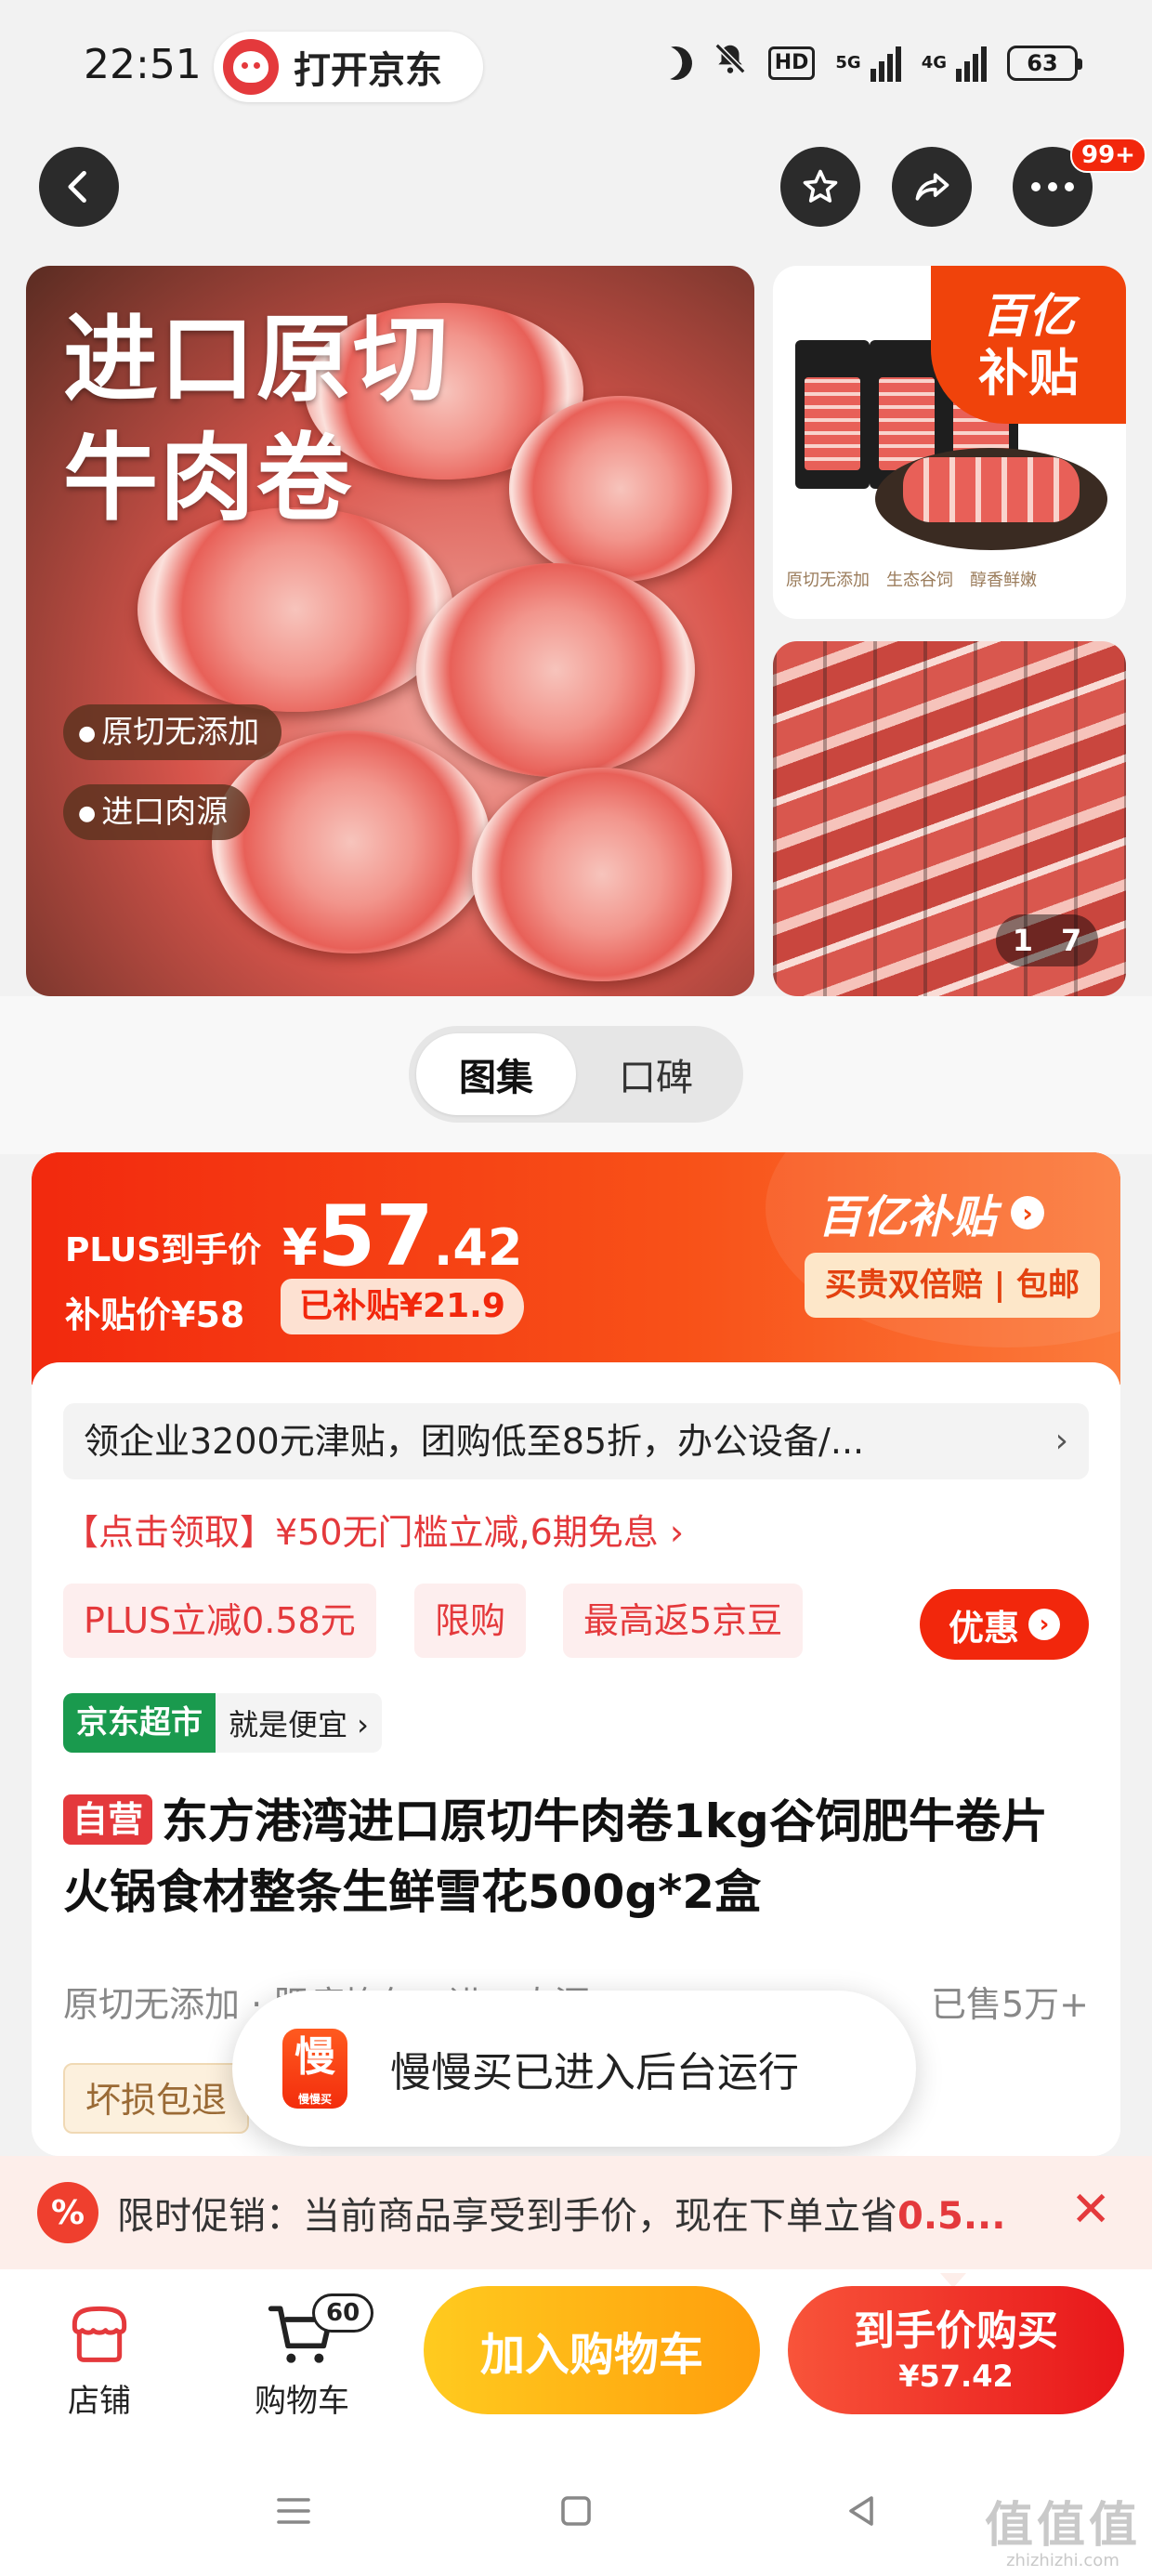  What do you see at coordinates (1052, 186) in the screenshot?
I see `more-dots-icon` at bounding box center [1052, 186].